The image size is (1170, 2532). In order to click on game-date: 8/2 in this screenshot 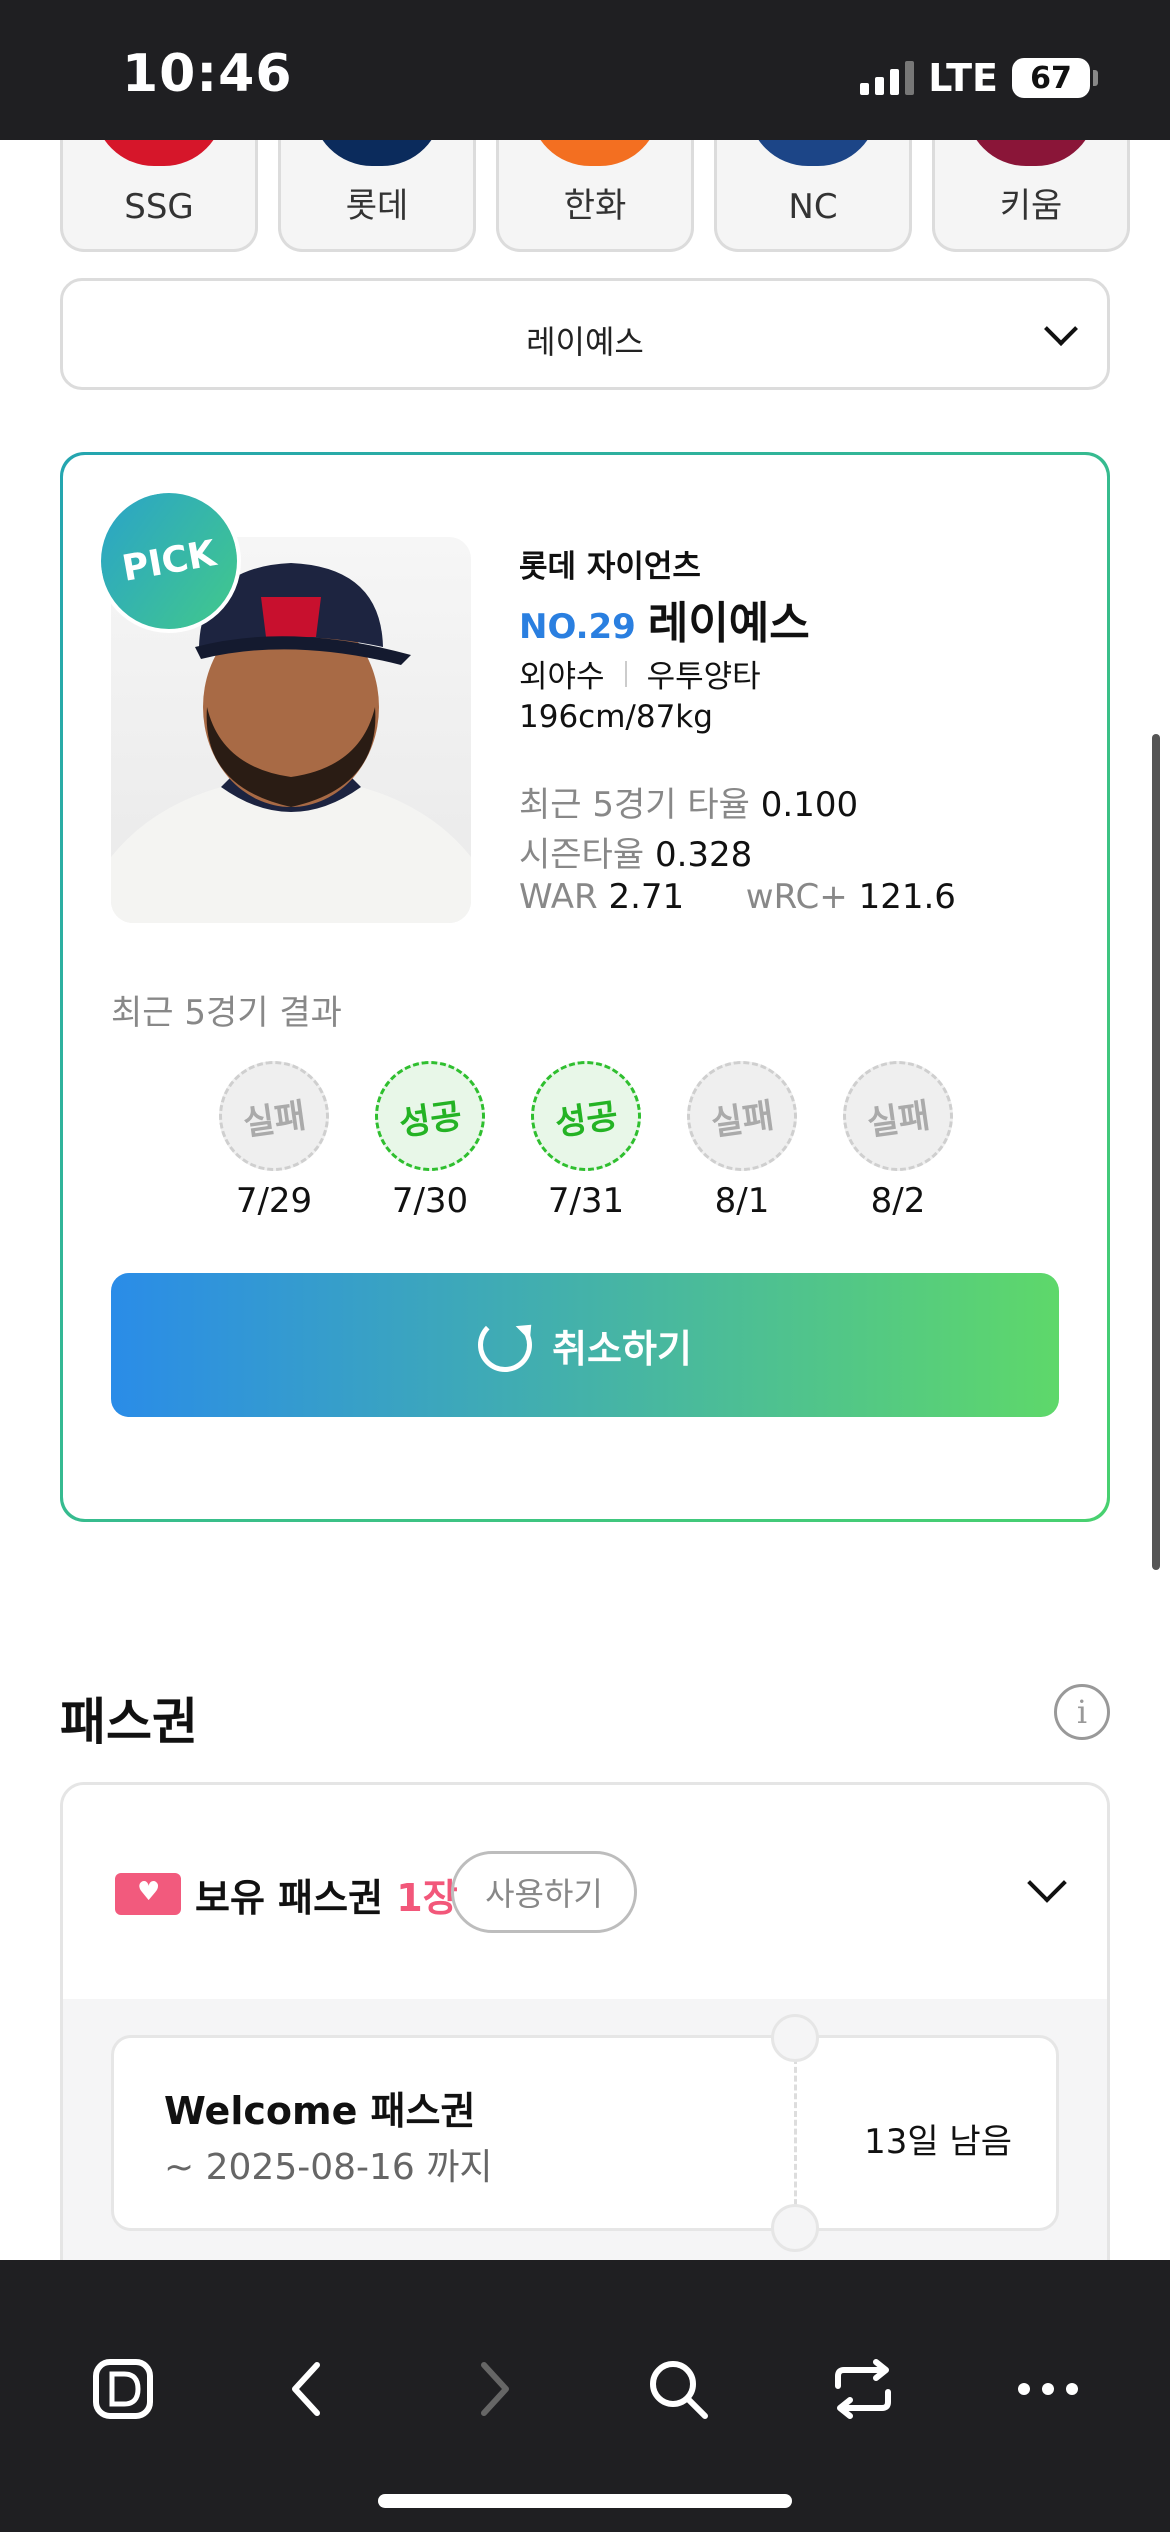, I will do `click(898, 1201)`.